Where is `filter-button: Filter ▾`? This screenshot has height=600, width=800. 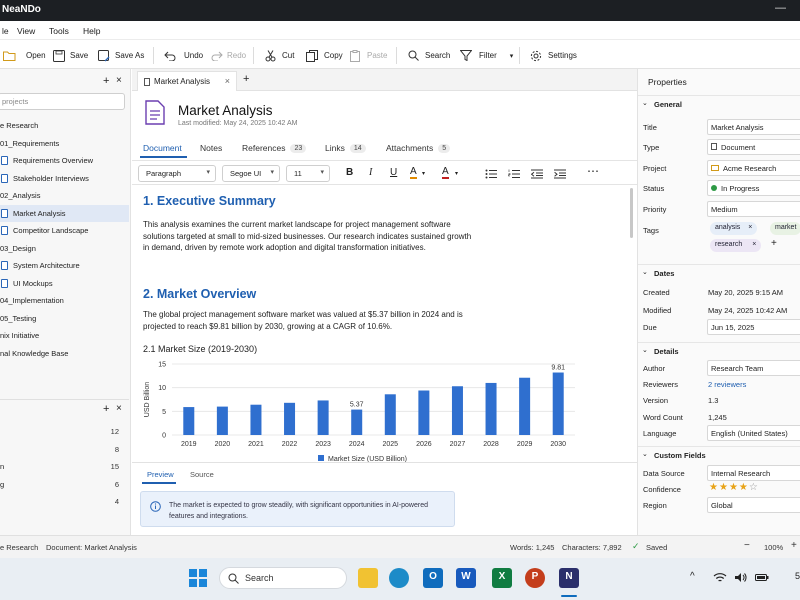 filter-button: Filter ▾ is located at coordinates (486, 55).